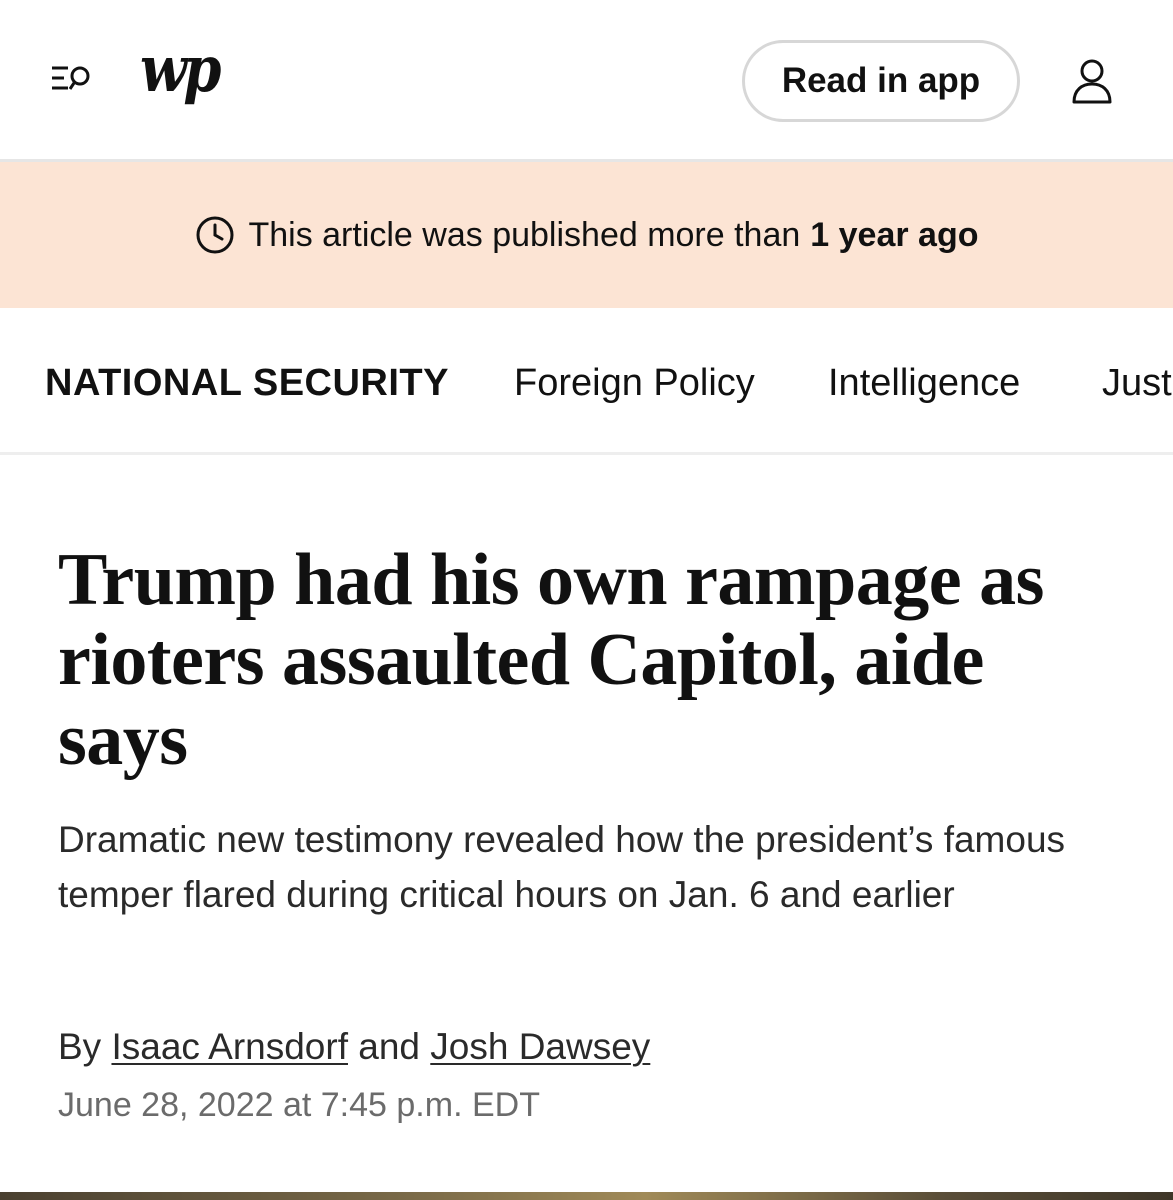 This screenshot has width=1173, height=1200. Describe the element at coordinates (540, 1046) in the screenshot. I see `author-link-josh-dawsey: Josh Dawsey` at that location.